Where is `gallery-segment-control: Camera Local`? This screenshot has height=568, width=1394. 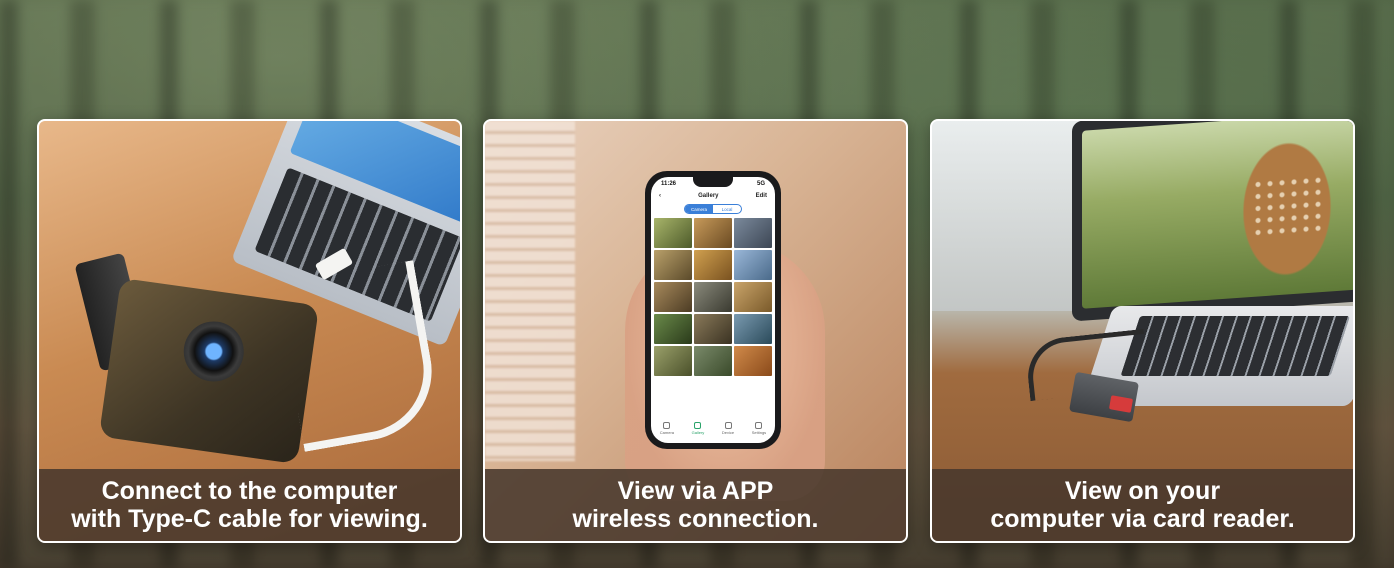
gallery-segment-control: Camera Local is located at coordinates (713, 209).